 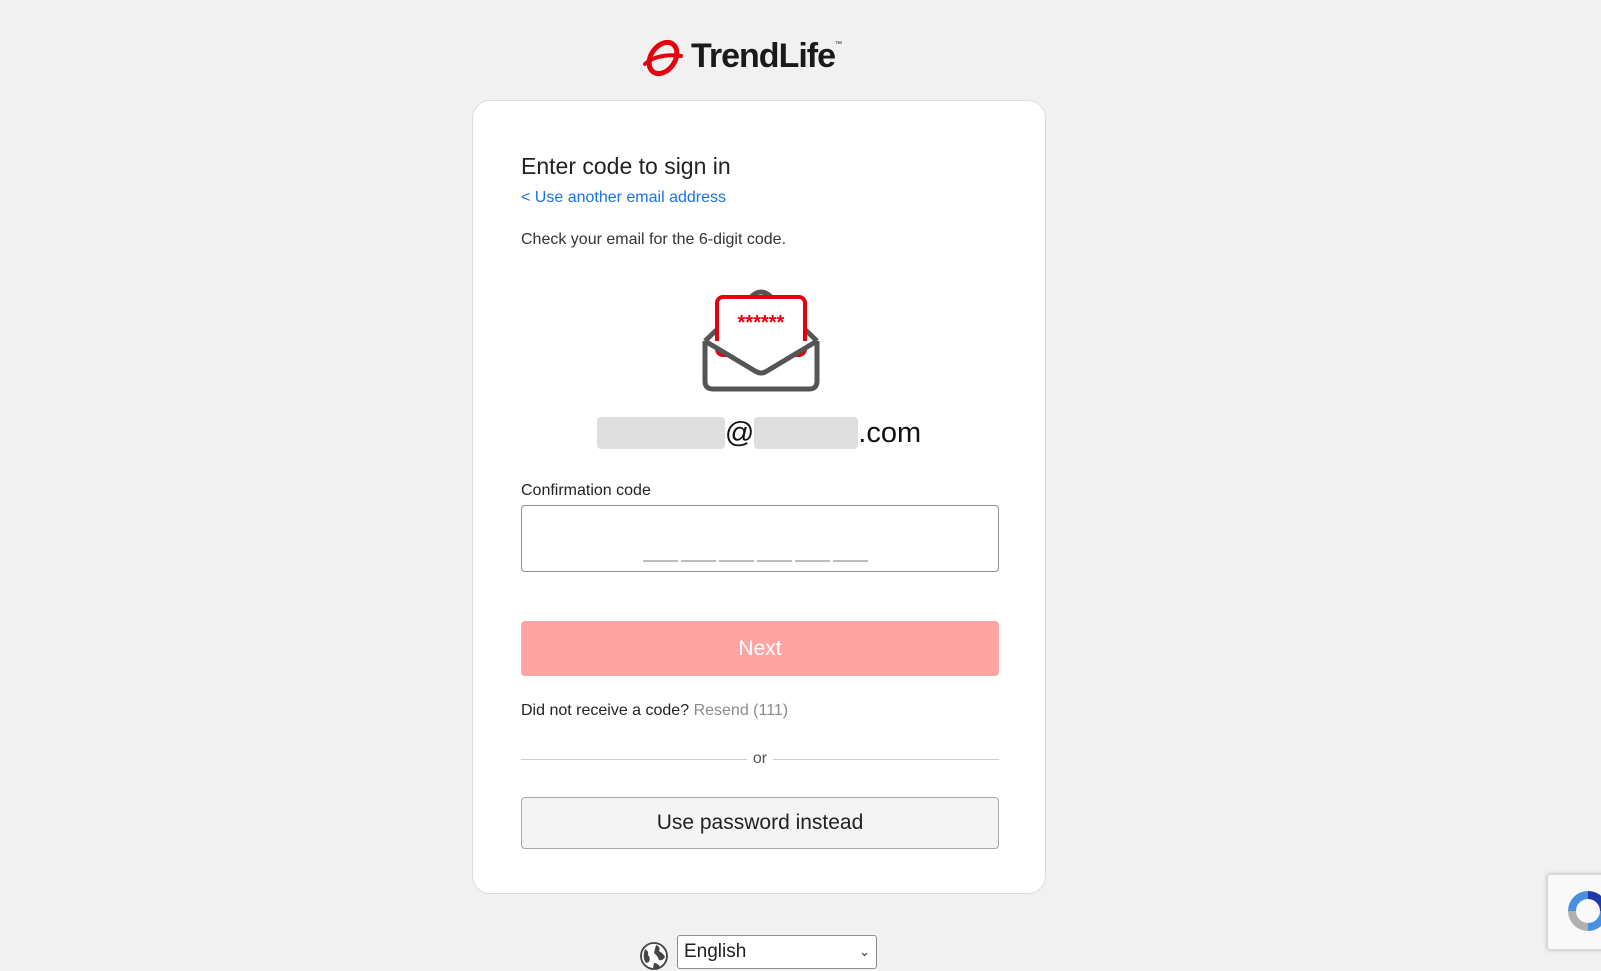 I want to click on envelope-code-mask: ******, so click(x=761, y=323).